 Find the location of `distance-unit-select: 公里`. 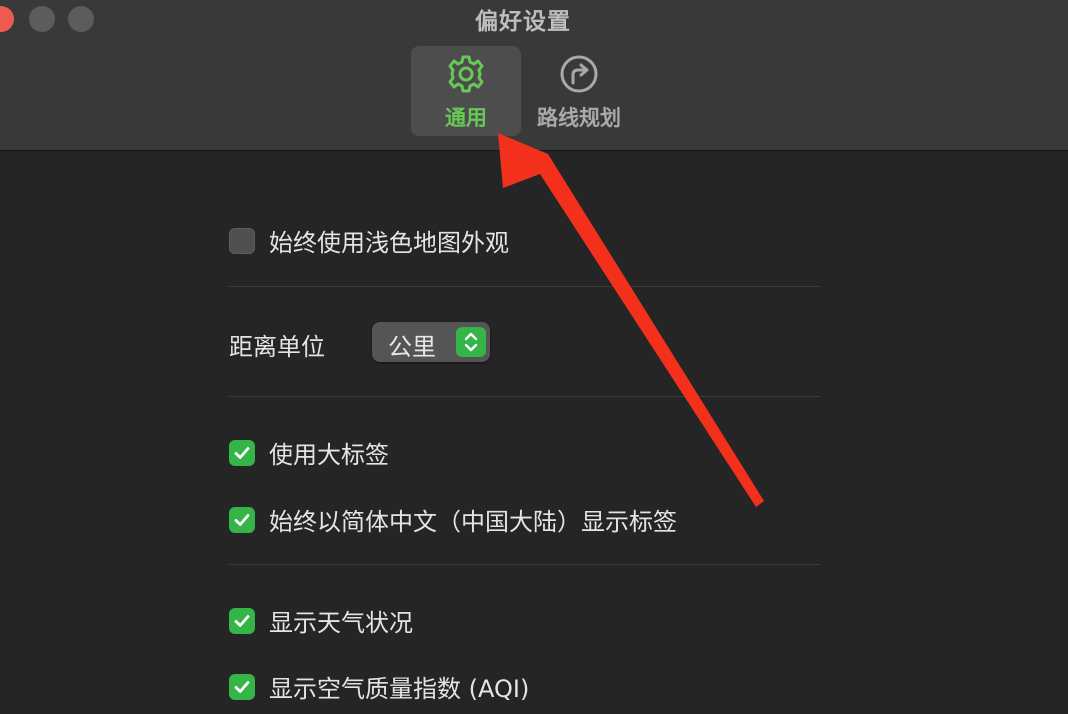

distance-unit-select: 公里 is located at coordinates (431, 342).